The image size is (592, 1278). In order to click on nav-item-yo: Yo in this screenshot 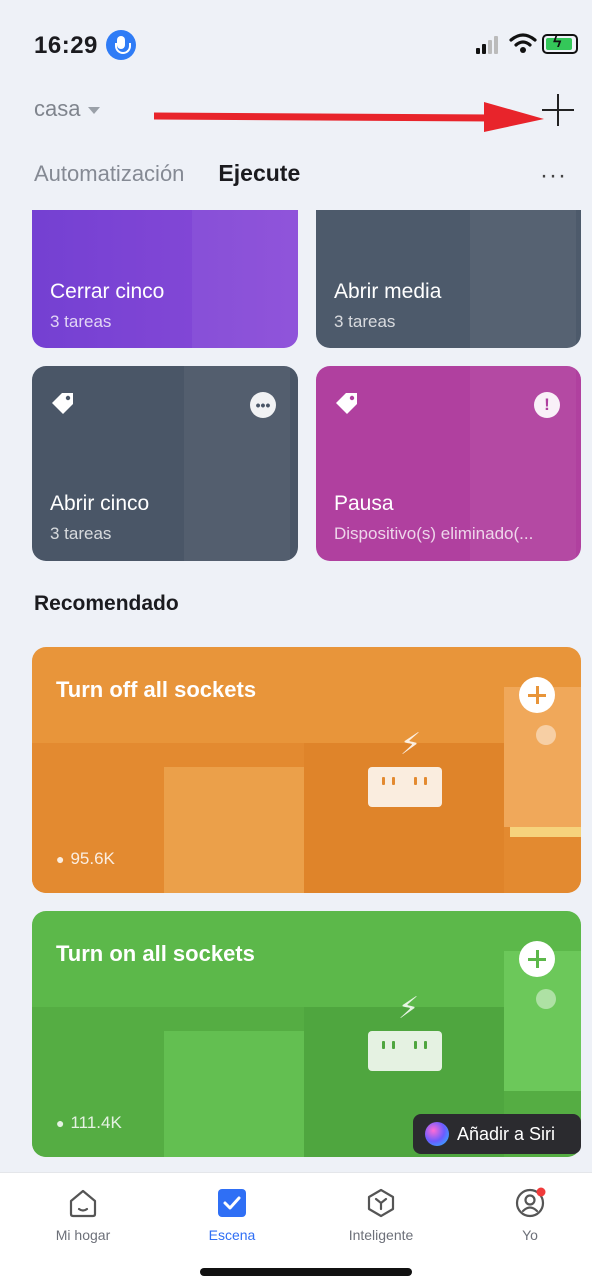, I will do `click(530, 1215)`.